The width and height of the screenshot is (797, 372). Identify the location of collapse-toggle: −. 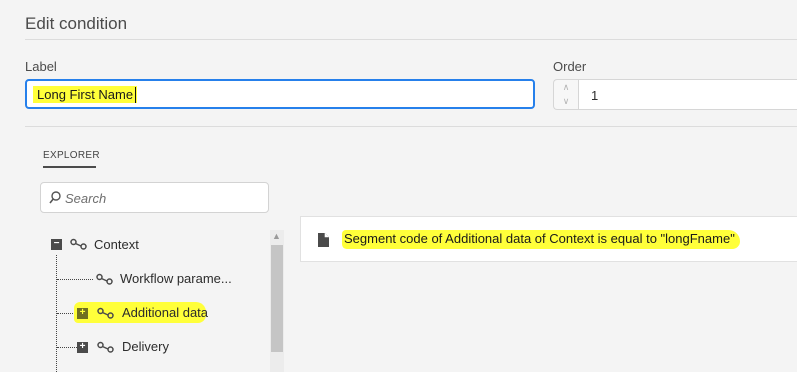
(56, 244).